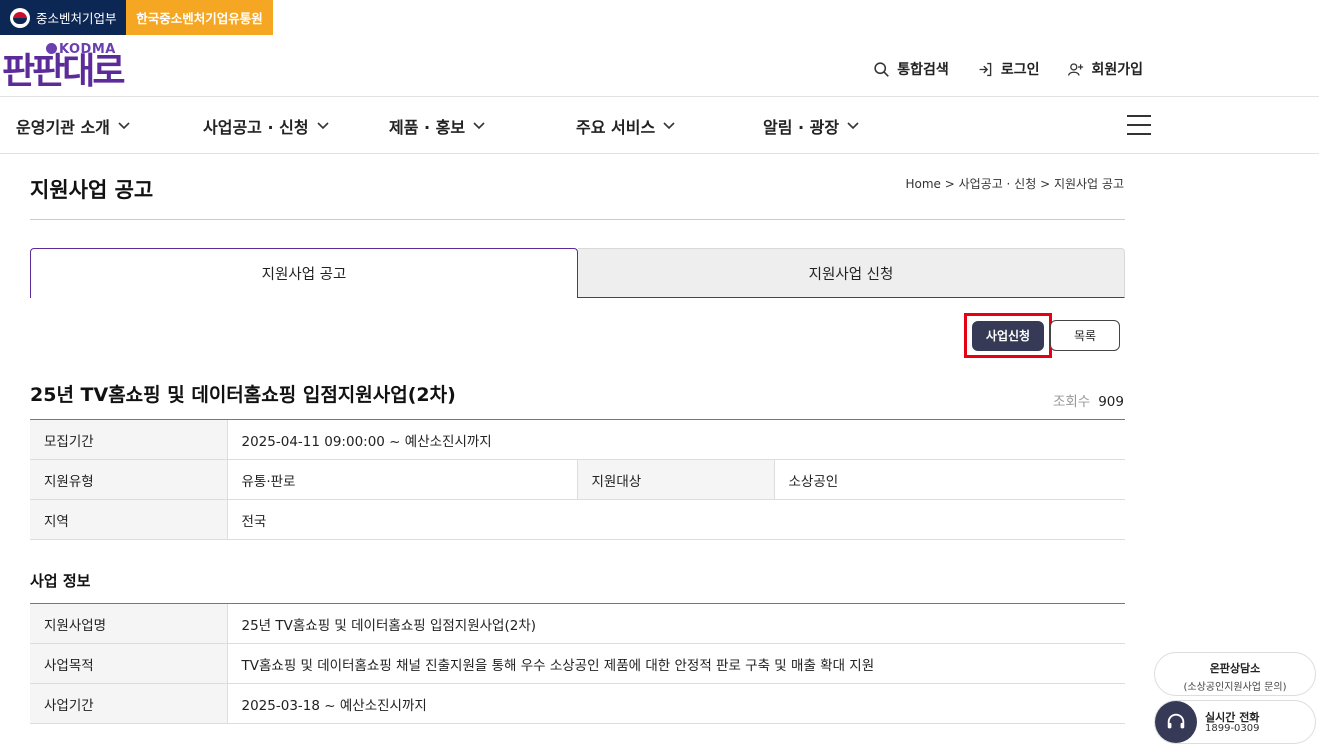 This screenshot has width=1319, height=746. I want to click on post-title: 25년 TV홈쇼핑 및 데이터홈쇼핑 입점지원사업(2차), so click(243, 395).